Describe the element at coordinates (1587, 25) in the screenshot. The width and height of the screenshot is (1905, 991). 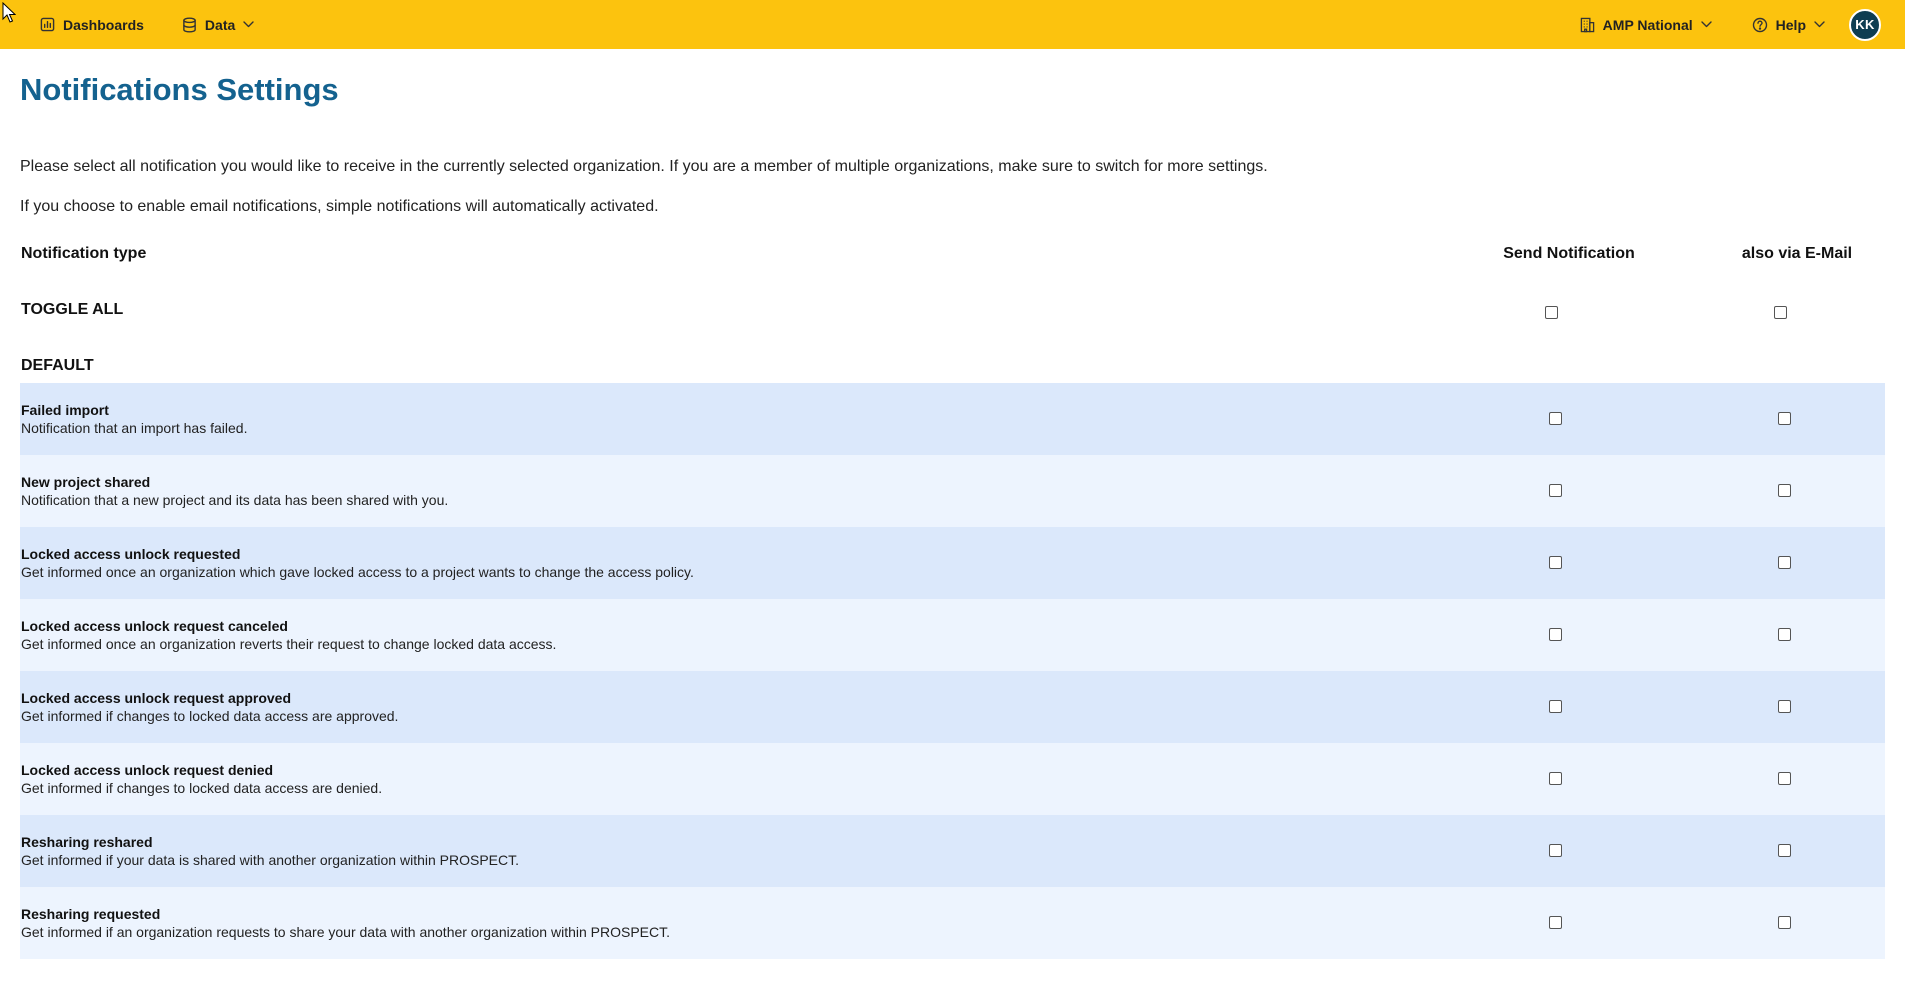
I see `building-icon` at that location.